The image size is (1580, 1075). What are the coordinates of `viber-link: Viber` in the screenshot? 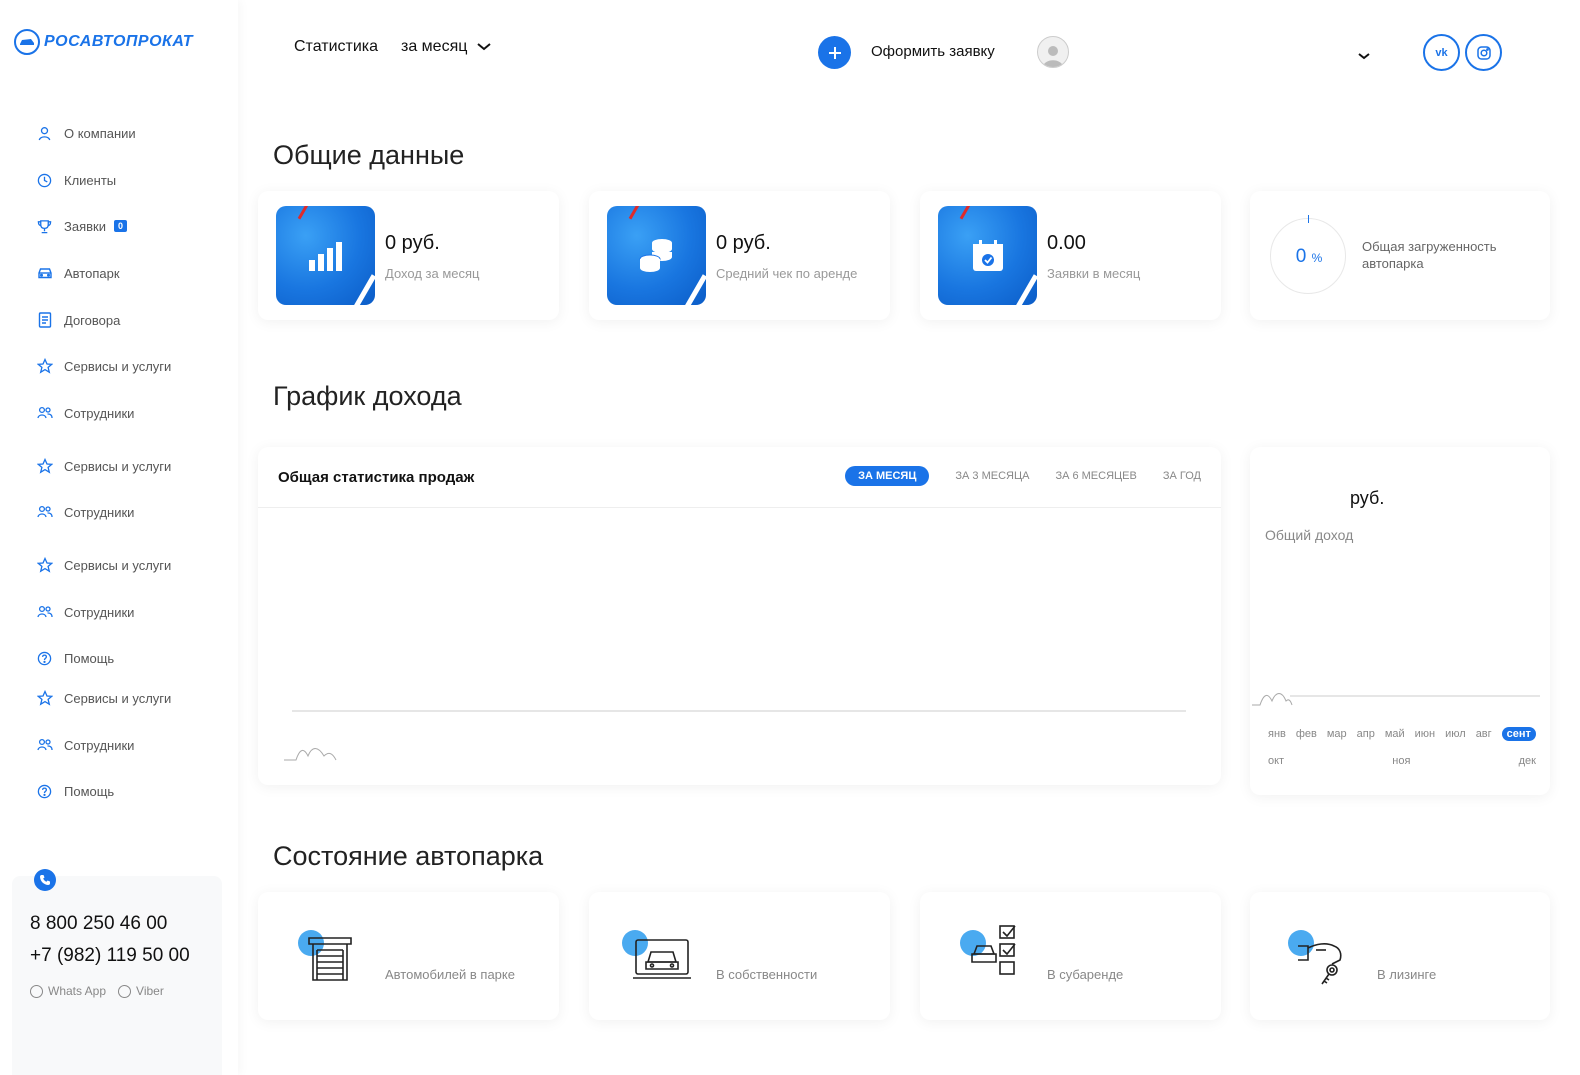 It's located at (141, 991).